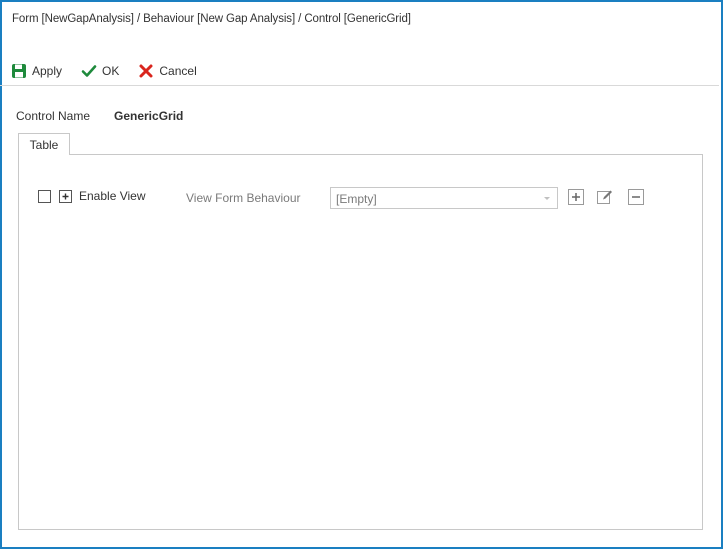 This screenshot has height=549, width=723. I want to click on tab-table: Table, so click(44, 144).